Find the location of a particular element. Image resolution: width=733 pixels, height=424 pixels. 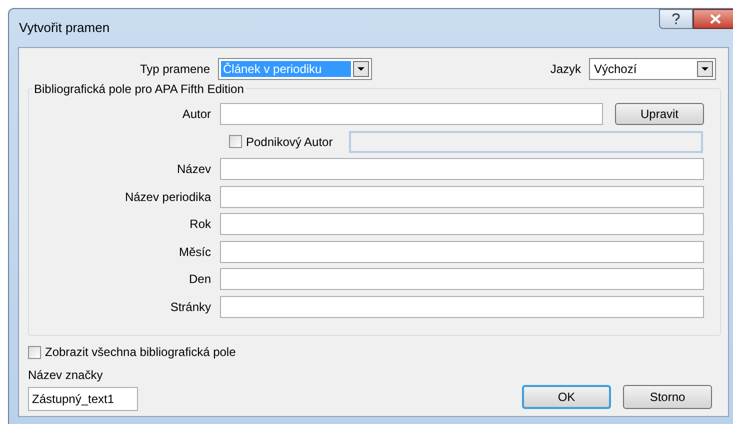

field-label: Název značky is located at coordinates (66, 375).